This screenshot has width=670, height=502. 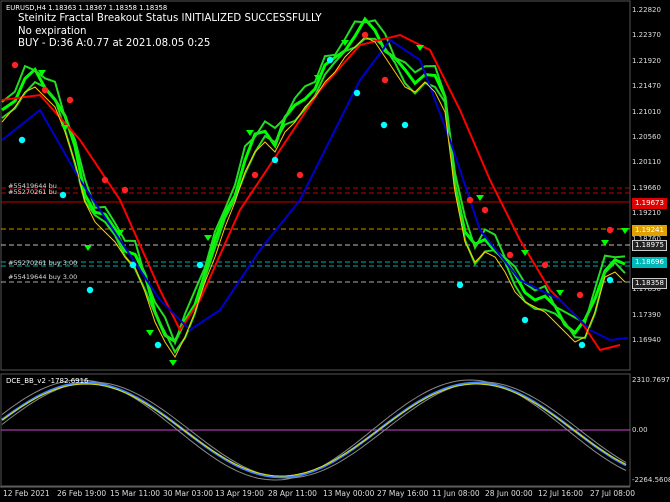 What do you see at coordinates (292, 493) in the screenshot?
I see `x-tick: 28 Apr 11:00` at bounding box center [292, 493].